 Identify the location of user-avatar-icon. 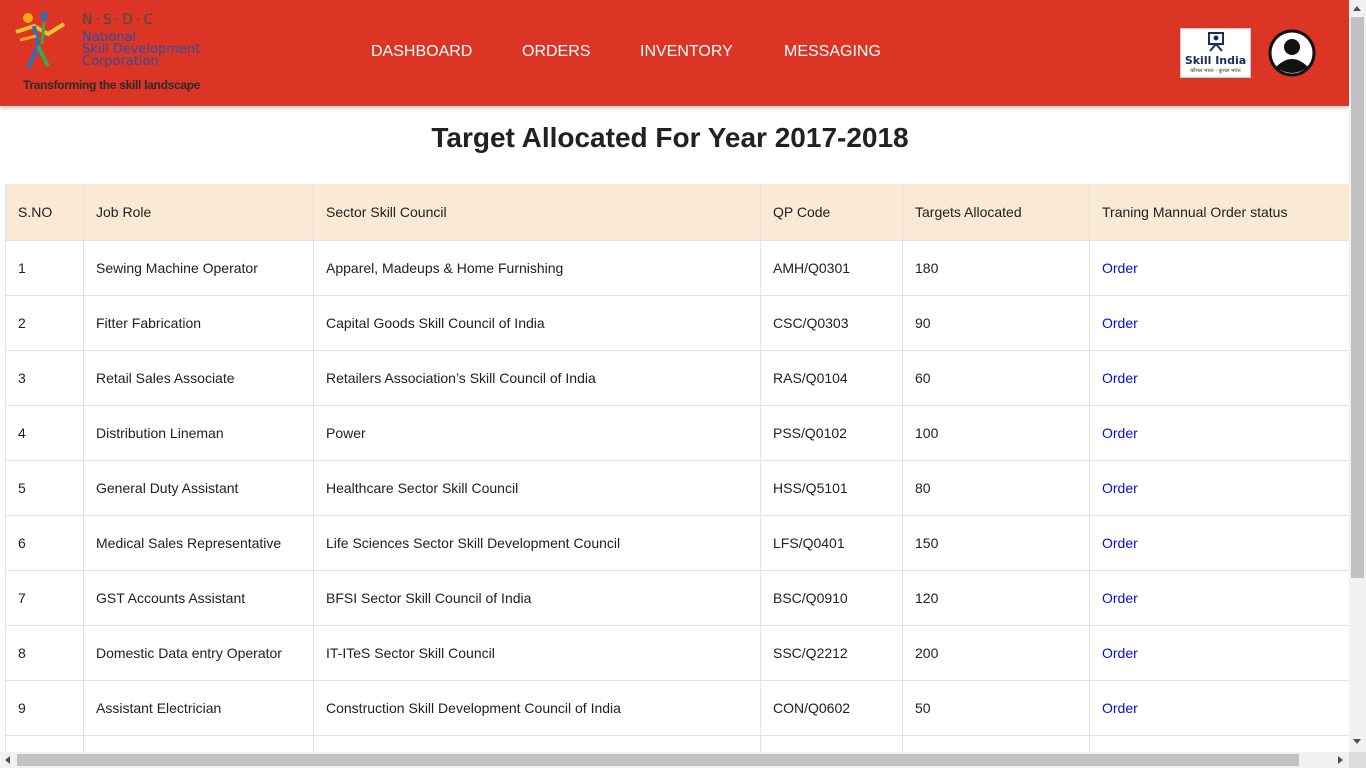
(1292, 53).